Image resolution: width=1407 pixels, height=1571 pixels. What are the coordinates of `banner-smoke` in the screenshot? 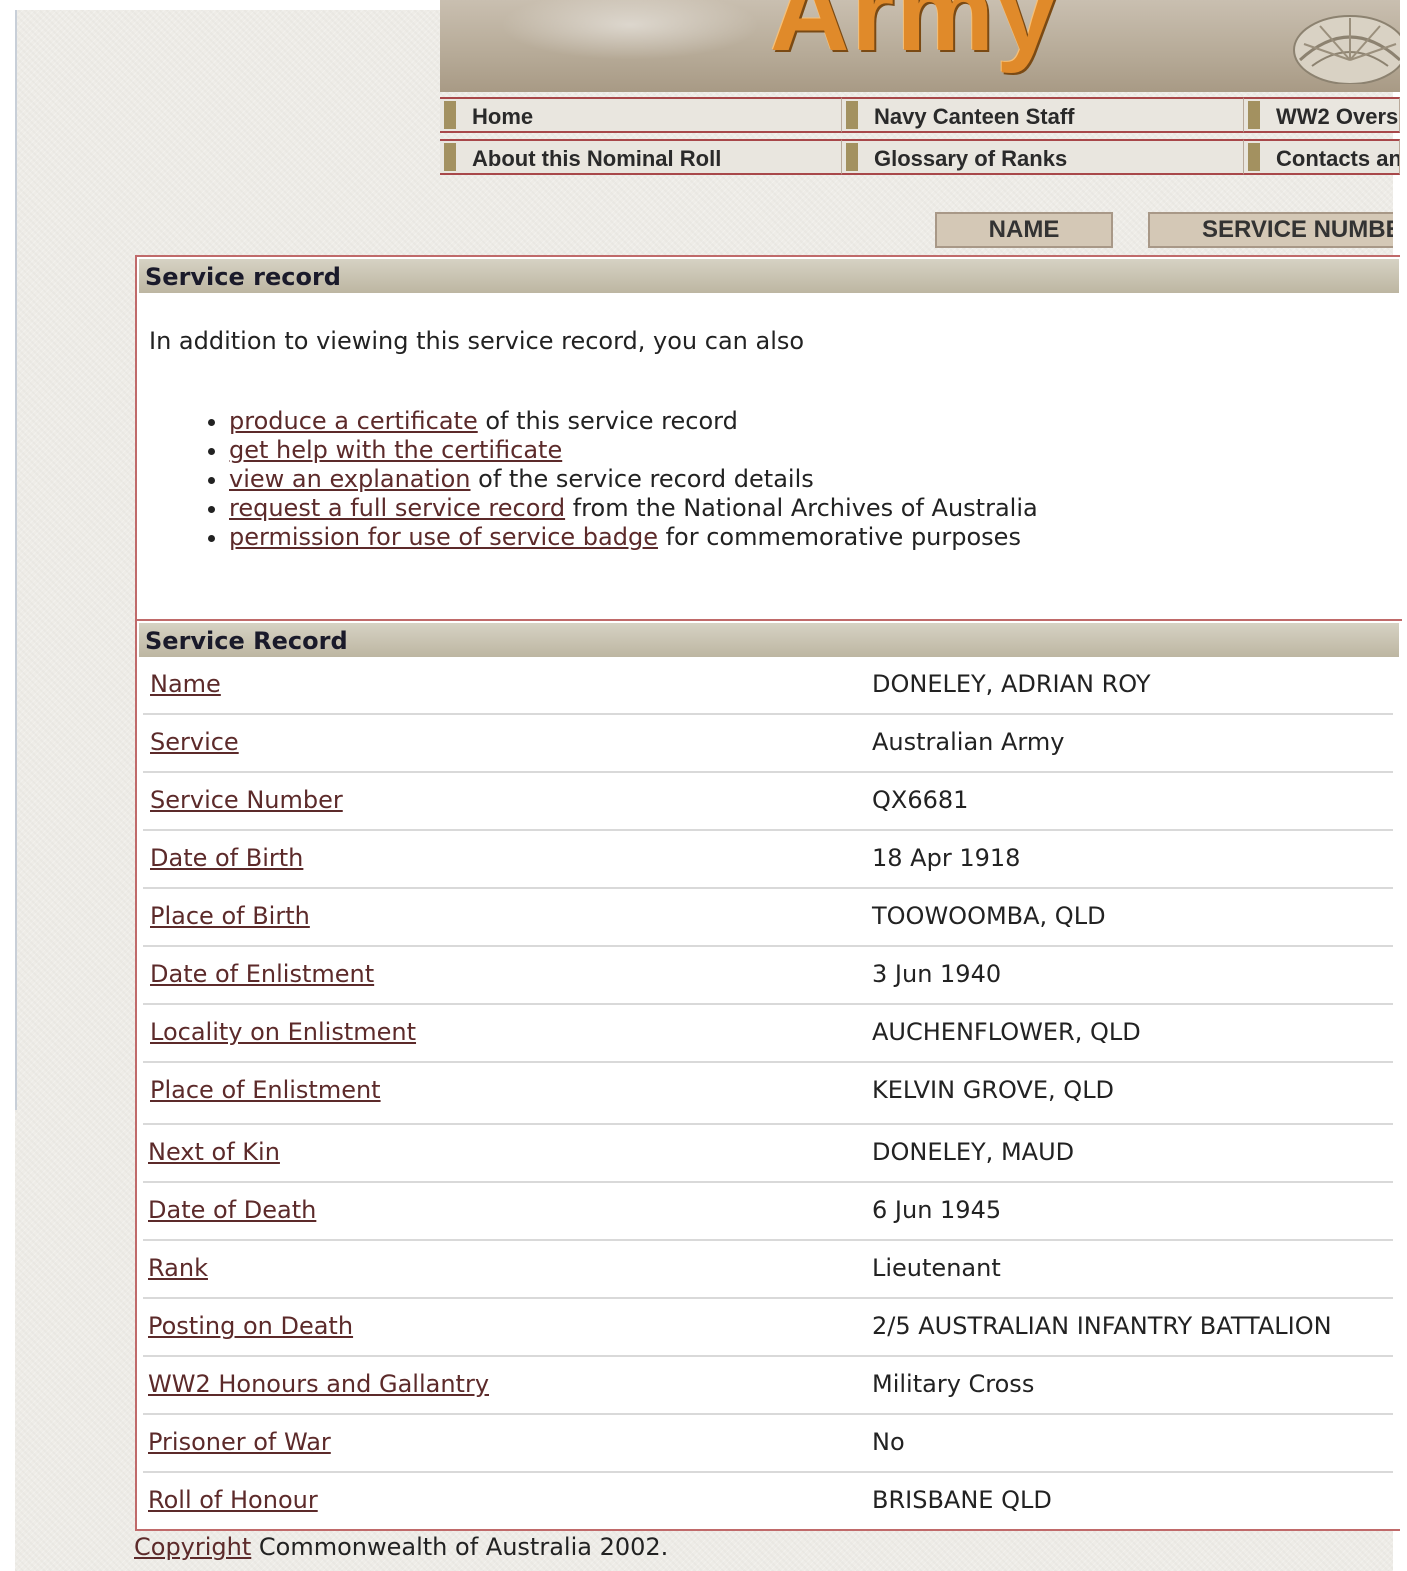 It's located at (630, 30).